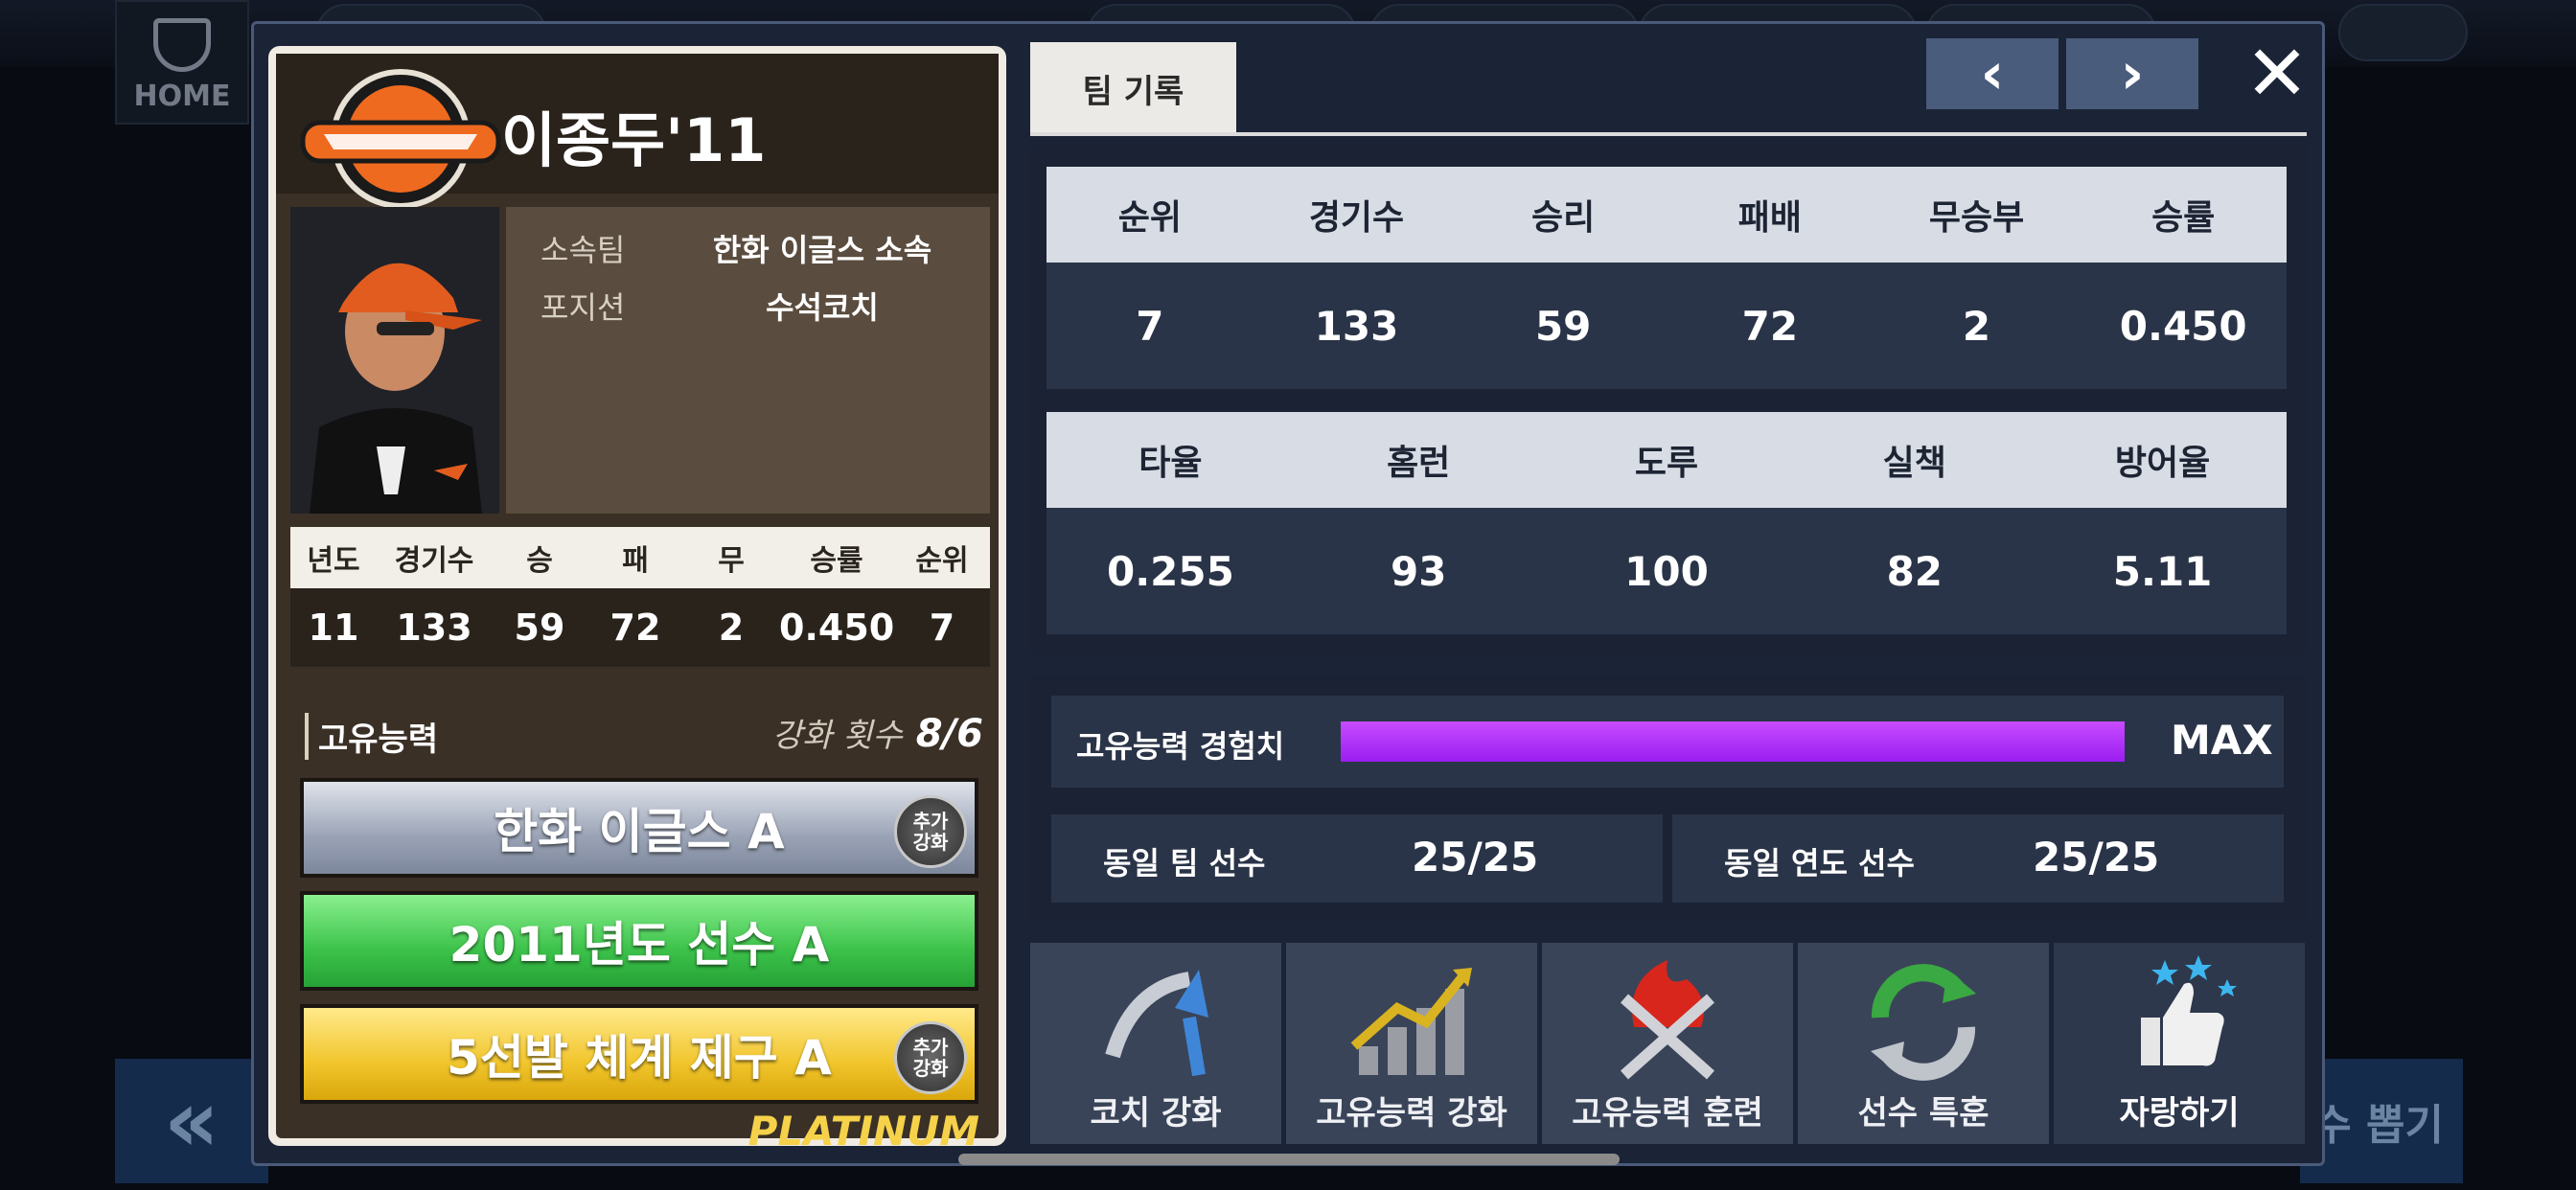 Image resolution: width=2576 pixels, height=1190 pixels. Describe the element at coordinates (949, 734) in the screenshot. I see `enhance-count-value: 8/6` at that location.